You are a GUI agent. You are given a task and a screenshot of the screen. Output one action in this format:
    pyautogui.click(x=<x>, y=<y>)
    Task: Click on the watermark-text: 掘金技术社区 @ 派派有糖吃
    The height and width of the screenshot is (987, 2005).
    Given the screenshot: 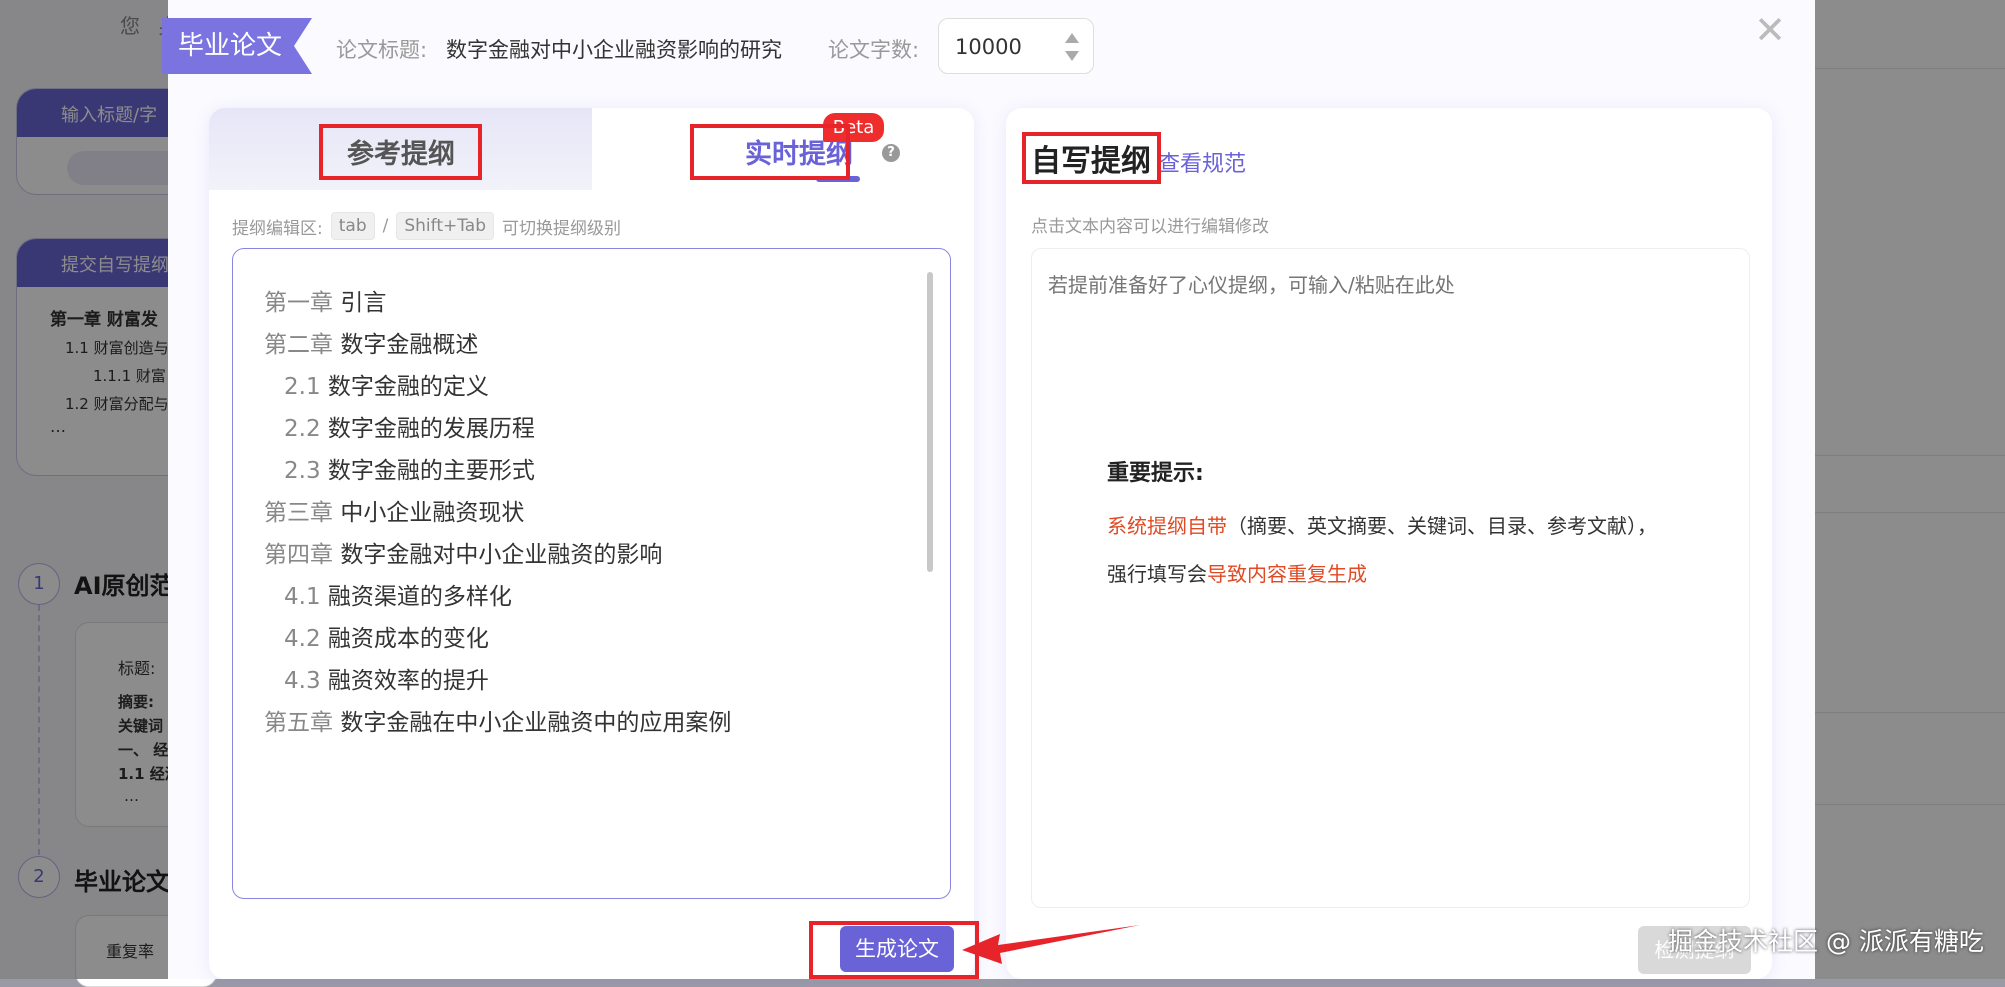 What is the action you would take?
    pyautogui.click(x=1826, y=941)
    